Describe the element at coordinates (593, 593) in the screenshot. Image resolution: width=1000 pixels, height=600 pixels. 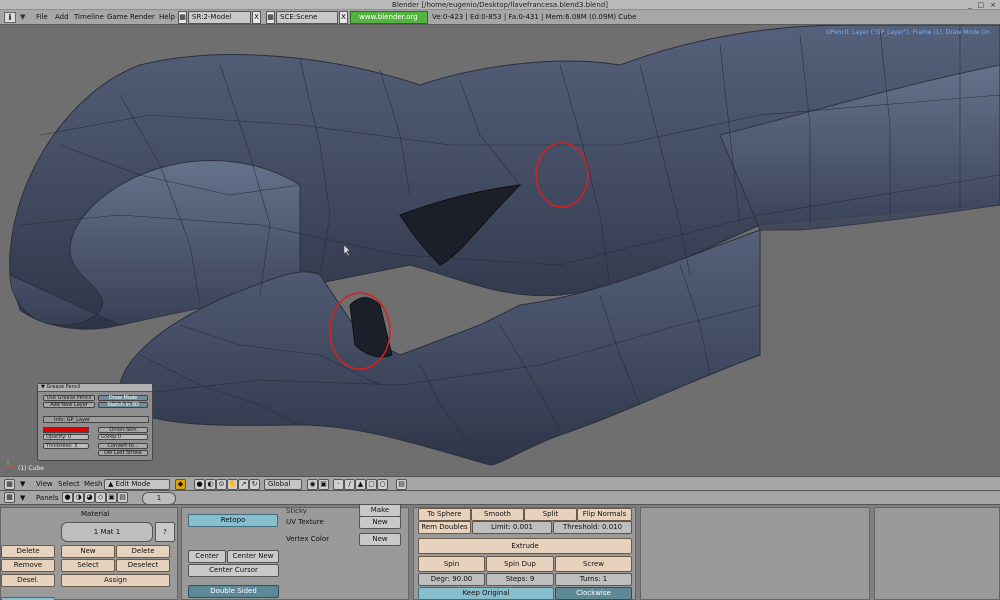
I see `clockwise-toggle: Clockwise` at that location.